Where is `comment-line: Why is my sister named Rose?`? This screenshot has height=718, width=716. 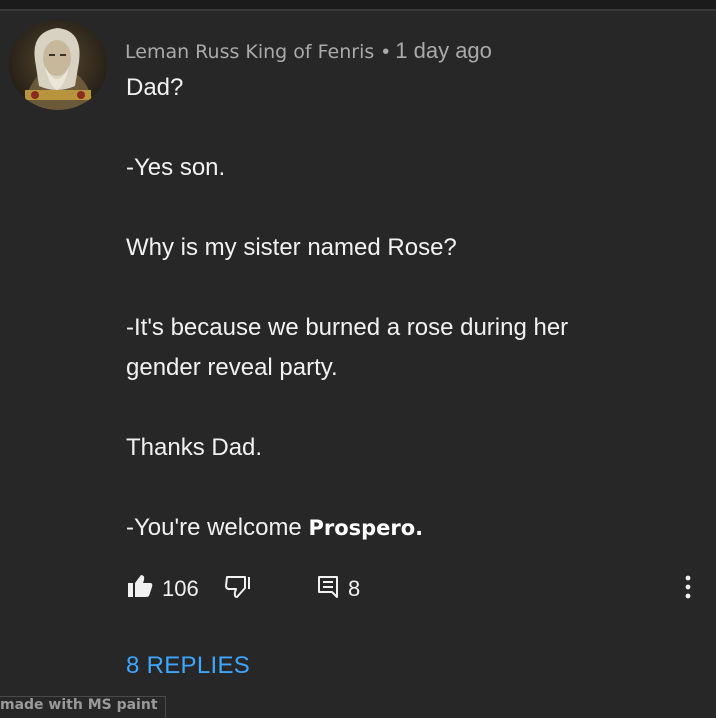
comment-line: Why is my sister named Rose? is located at coordinates (291, 247).